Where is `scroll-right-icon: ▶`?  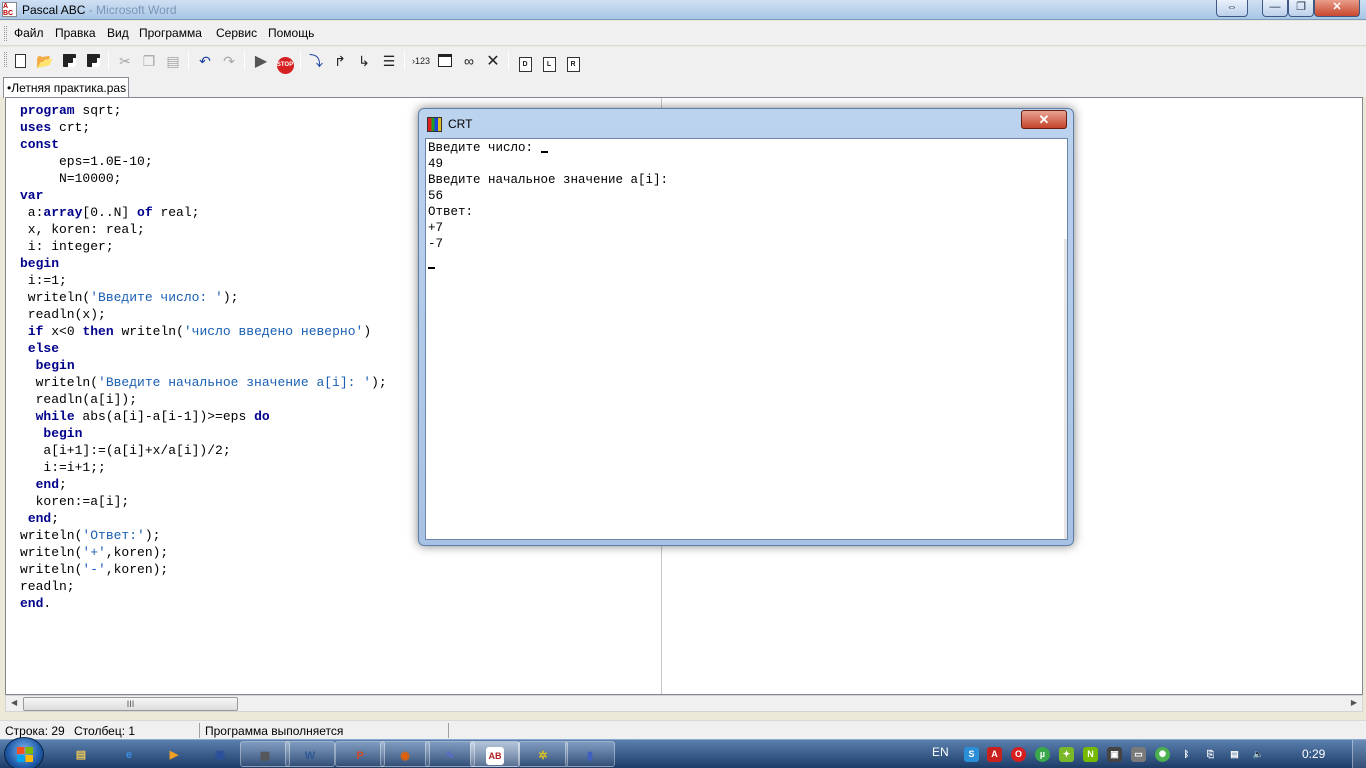 scroll-right-icon: ▶ is located at coordinates (1354, 702).